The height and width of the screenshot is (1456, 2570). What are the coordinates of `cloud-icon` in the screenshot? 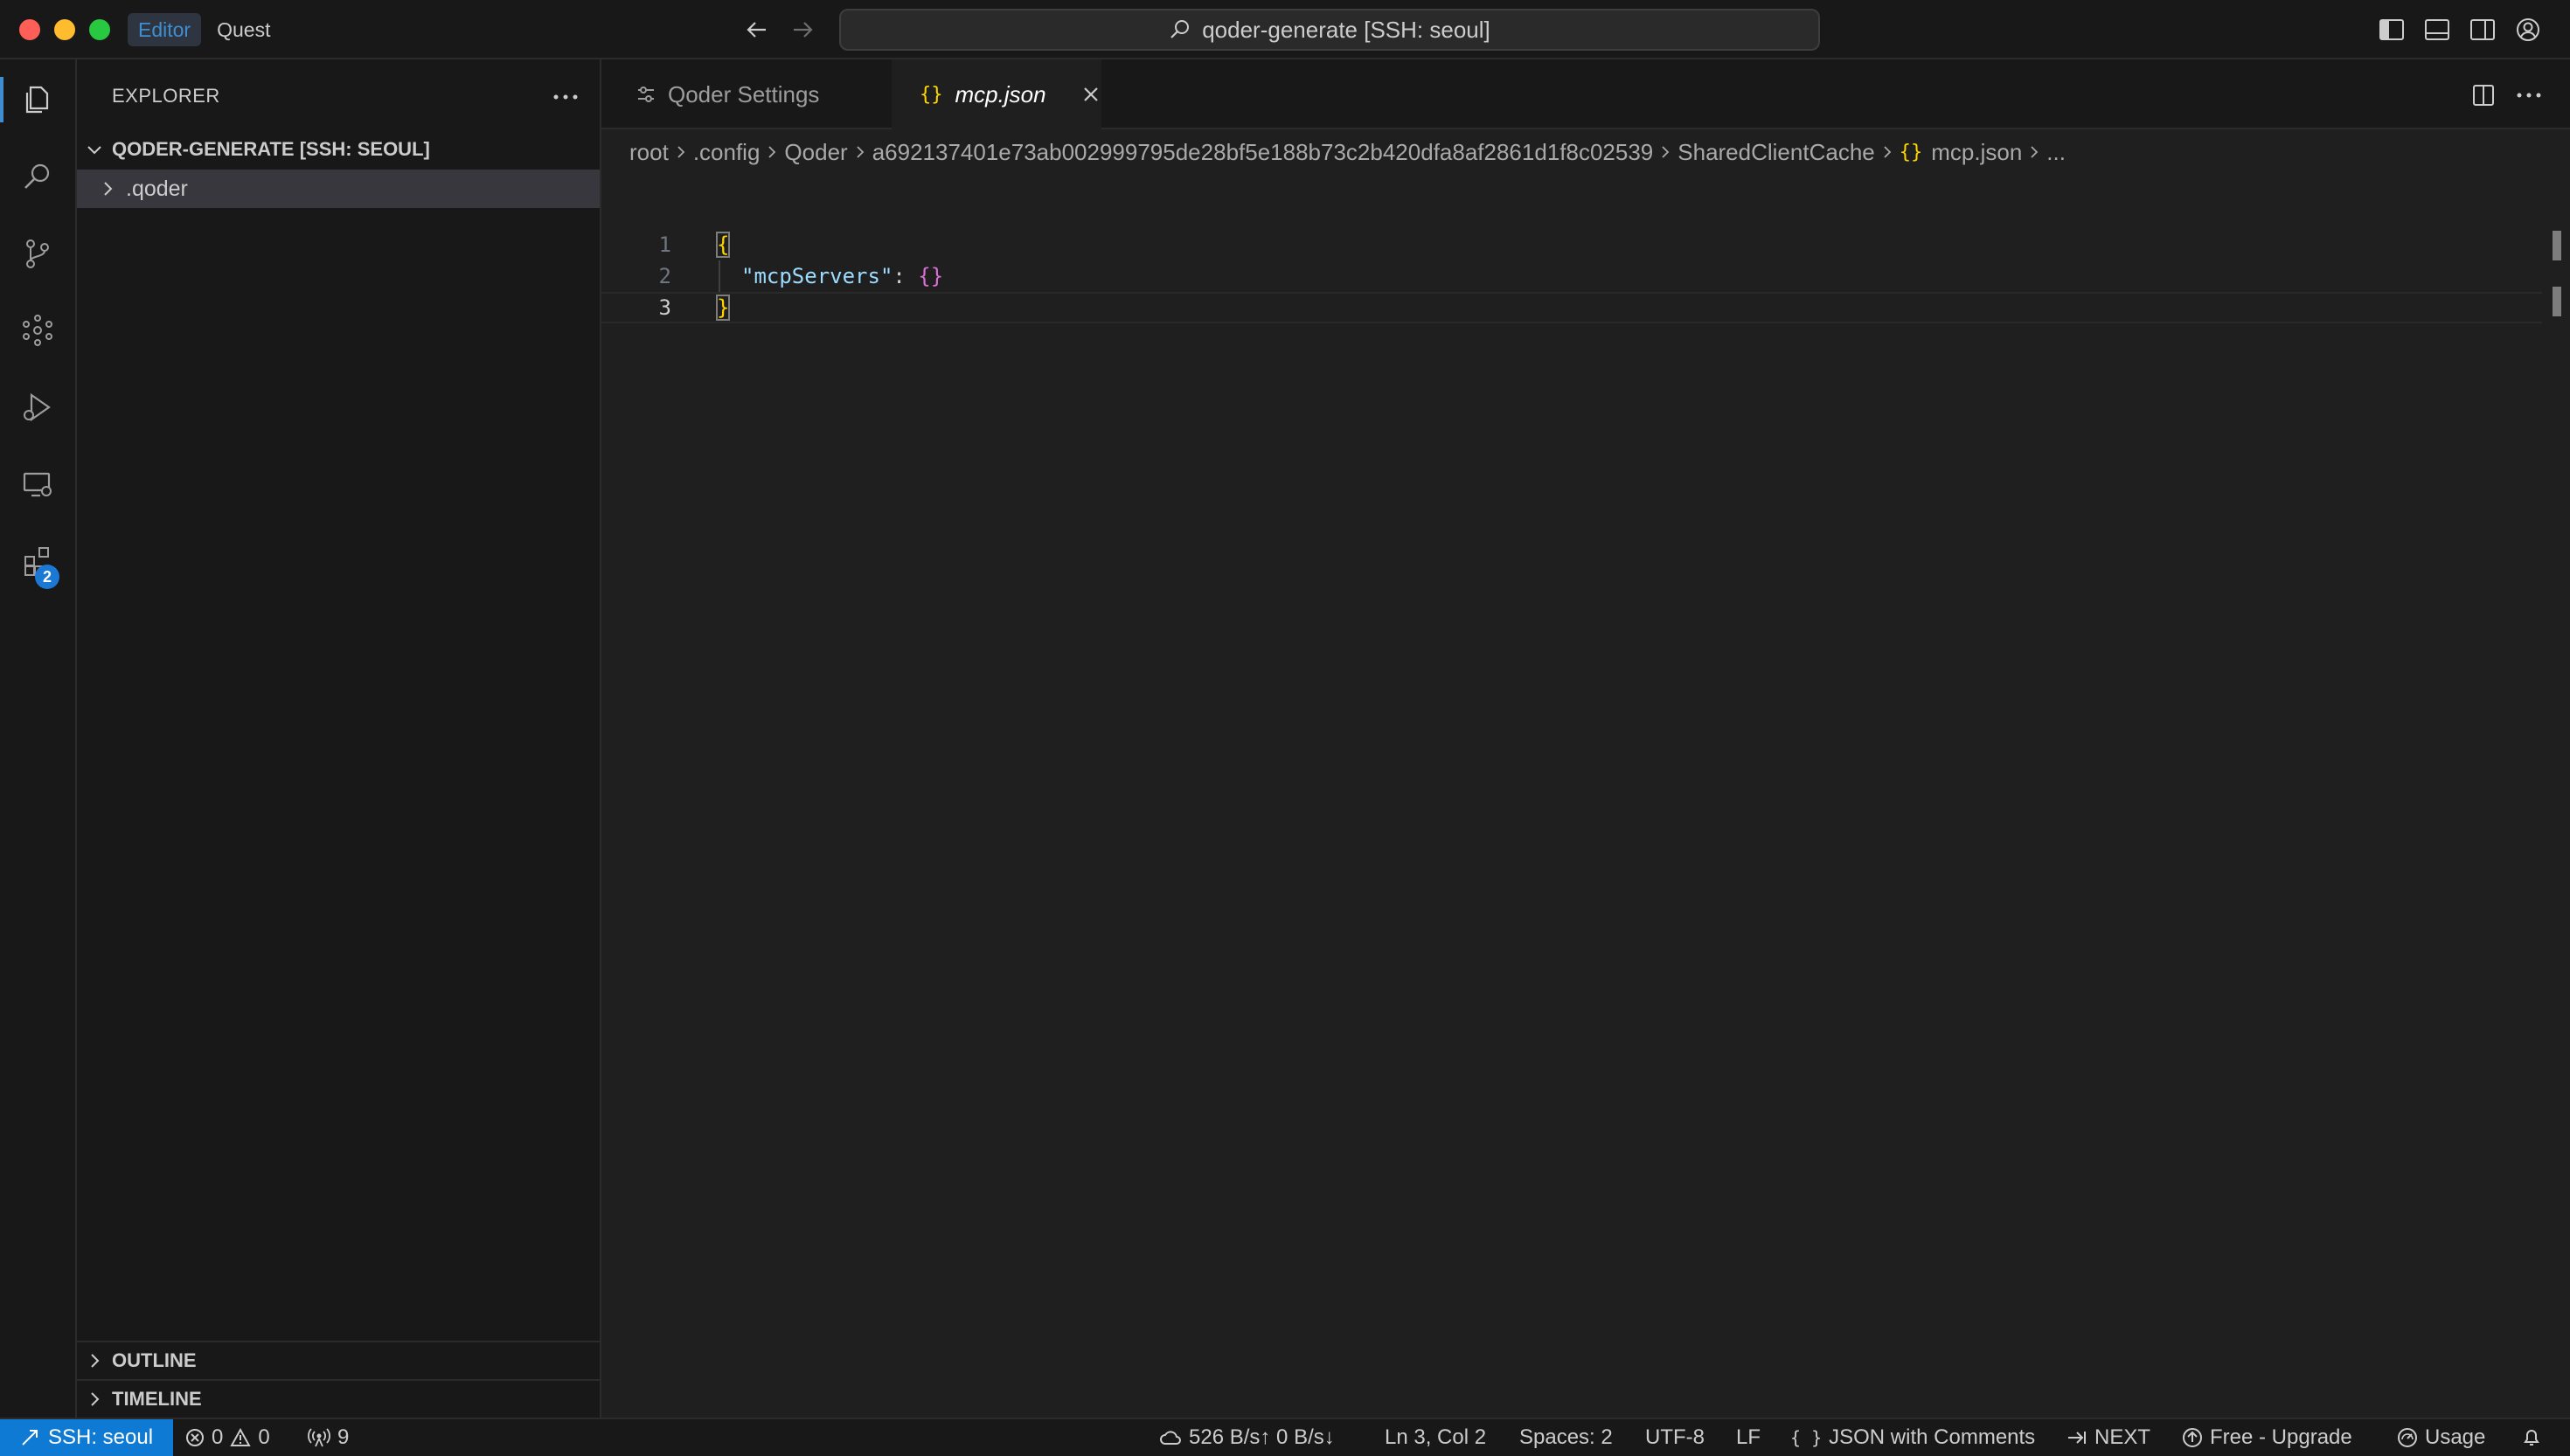 It's located at (1170, 1437).